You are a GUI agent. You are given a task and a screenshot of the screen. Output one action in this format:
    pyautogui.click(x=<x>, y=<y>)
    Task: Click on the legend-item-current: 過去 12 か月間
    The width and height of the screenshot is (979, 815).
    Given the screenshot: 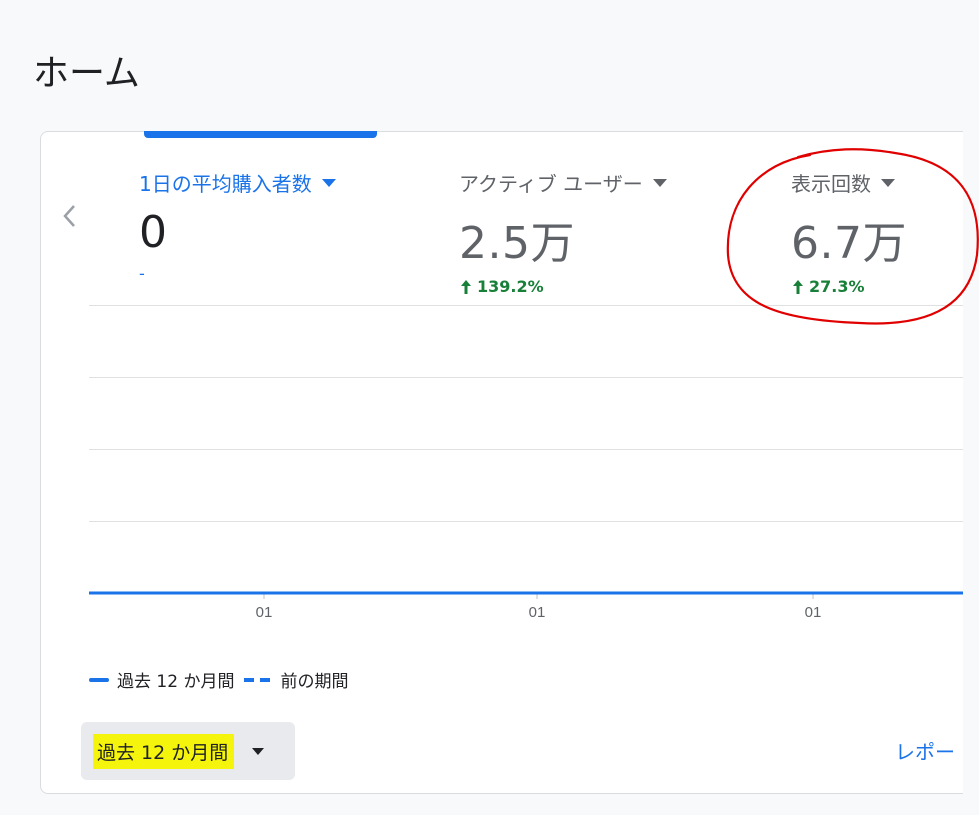 What is the action you would take?
    pyautogui.click(x=161, y=679)
    